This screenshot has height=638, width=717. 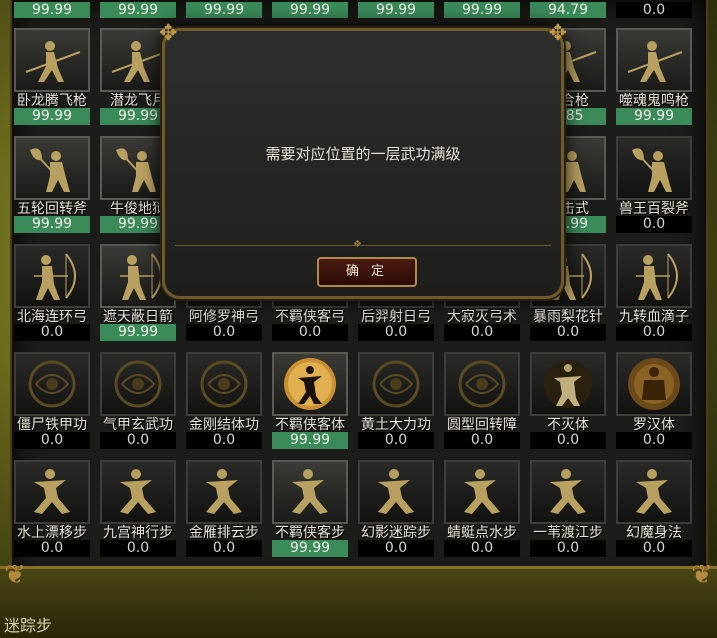 What do you see at coordinates (396, 425) in the screenshot?
I see `skill-name: 黄土大力功` at bounding box center [396, 425].